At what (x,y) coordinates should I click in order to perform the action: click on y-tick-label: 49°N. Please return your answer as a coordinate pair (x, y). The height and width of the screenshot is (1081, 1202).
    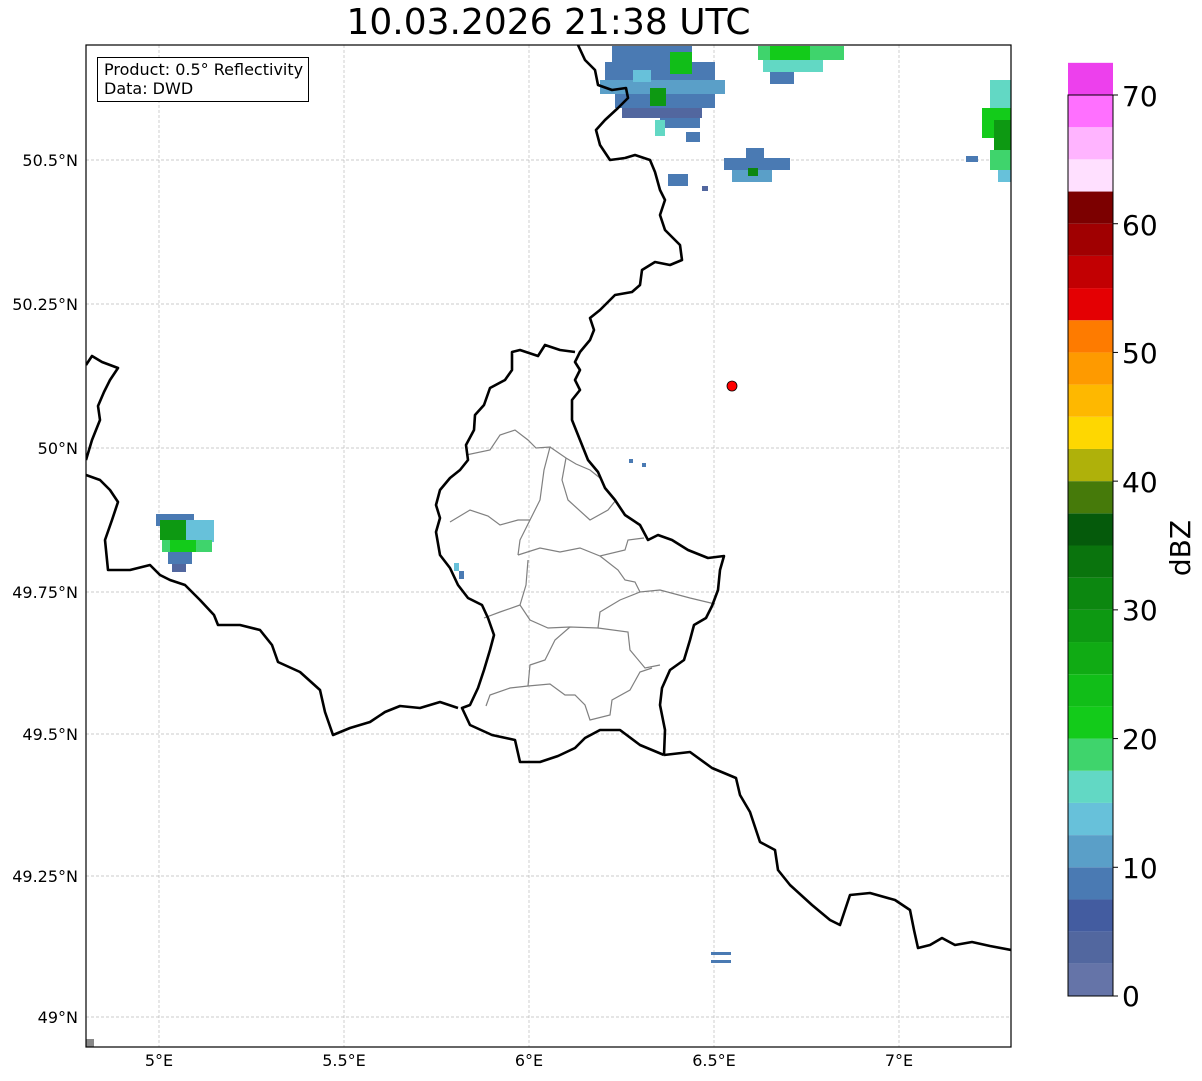
    Looking at the image, I should click on (58, 1017).